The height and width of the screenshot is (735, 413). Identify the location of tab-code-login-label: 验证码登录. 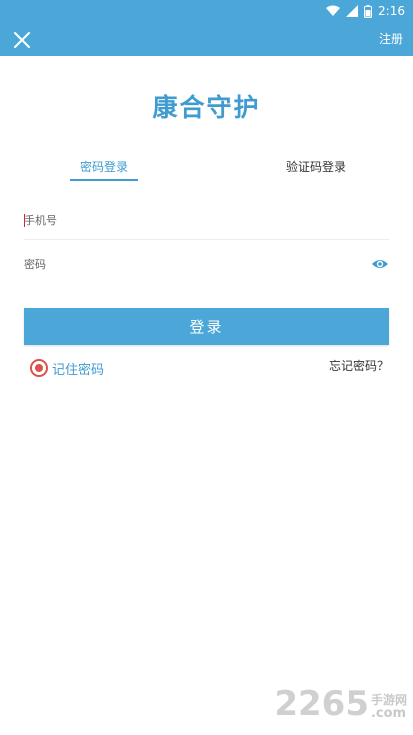
(316, 167).